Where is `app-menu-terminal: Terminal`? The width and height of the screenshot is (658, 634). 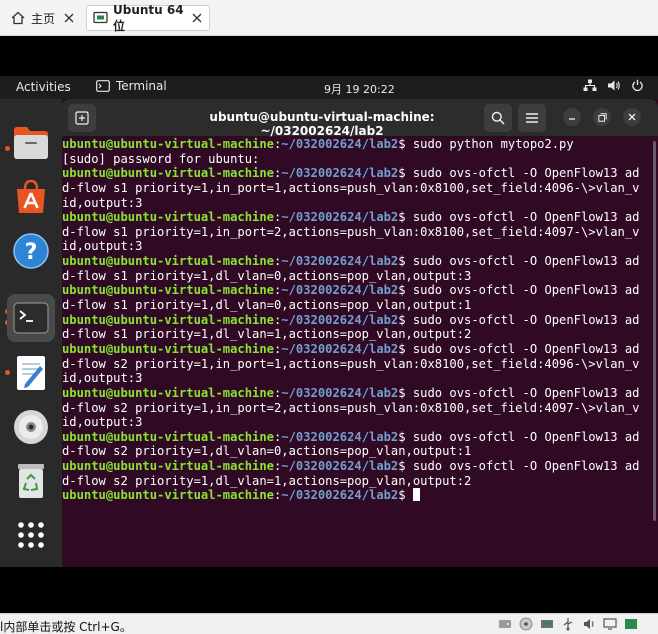 app-menu-terminal: Terminal is located at coordinates (131, 86).